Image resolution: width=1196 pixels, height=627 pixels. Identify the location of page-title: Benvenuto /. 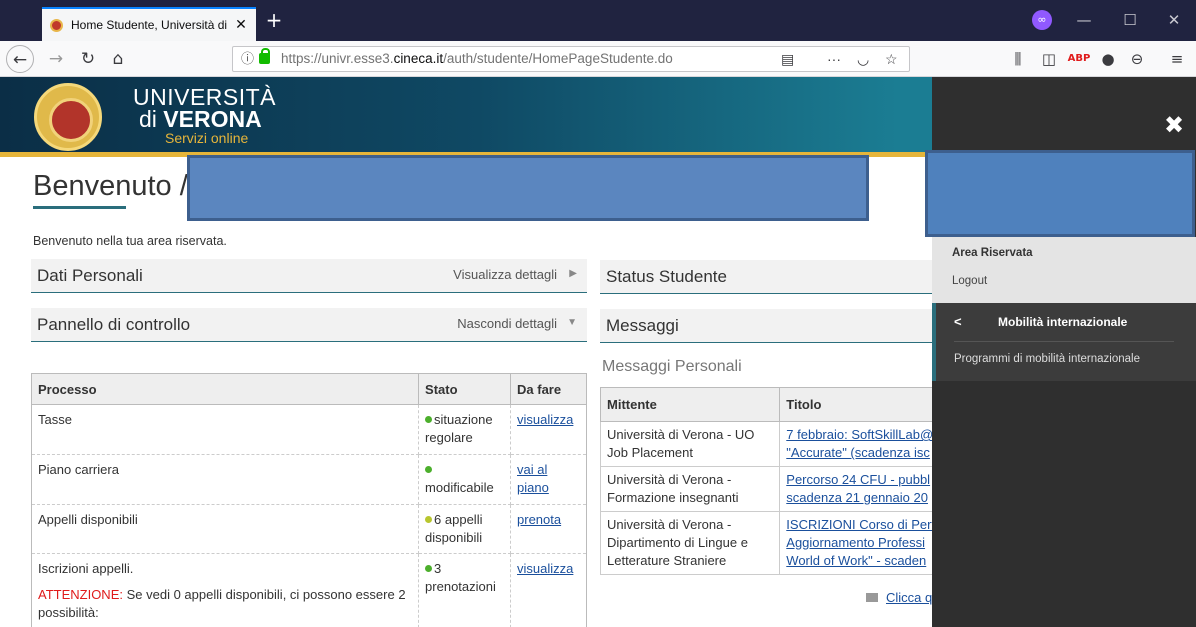
(110, 186).